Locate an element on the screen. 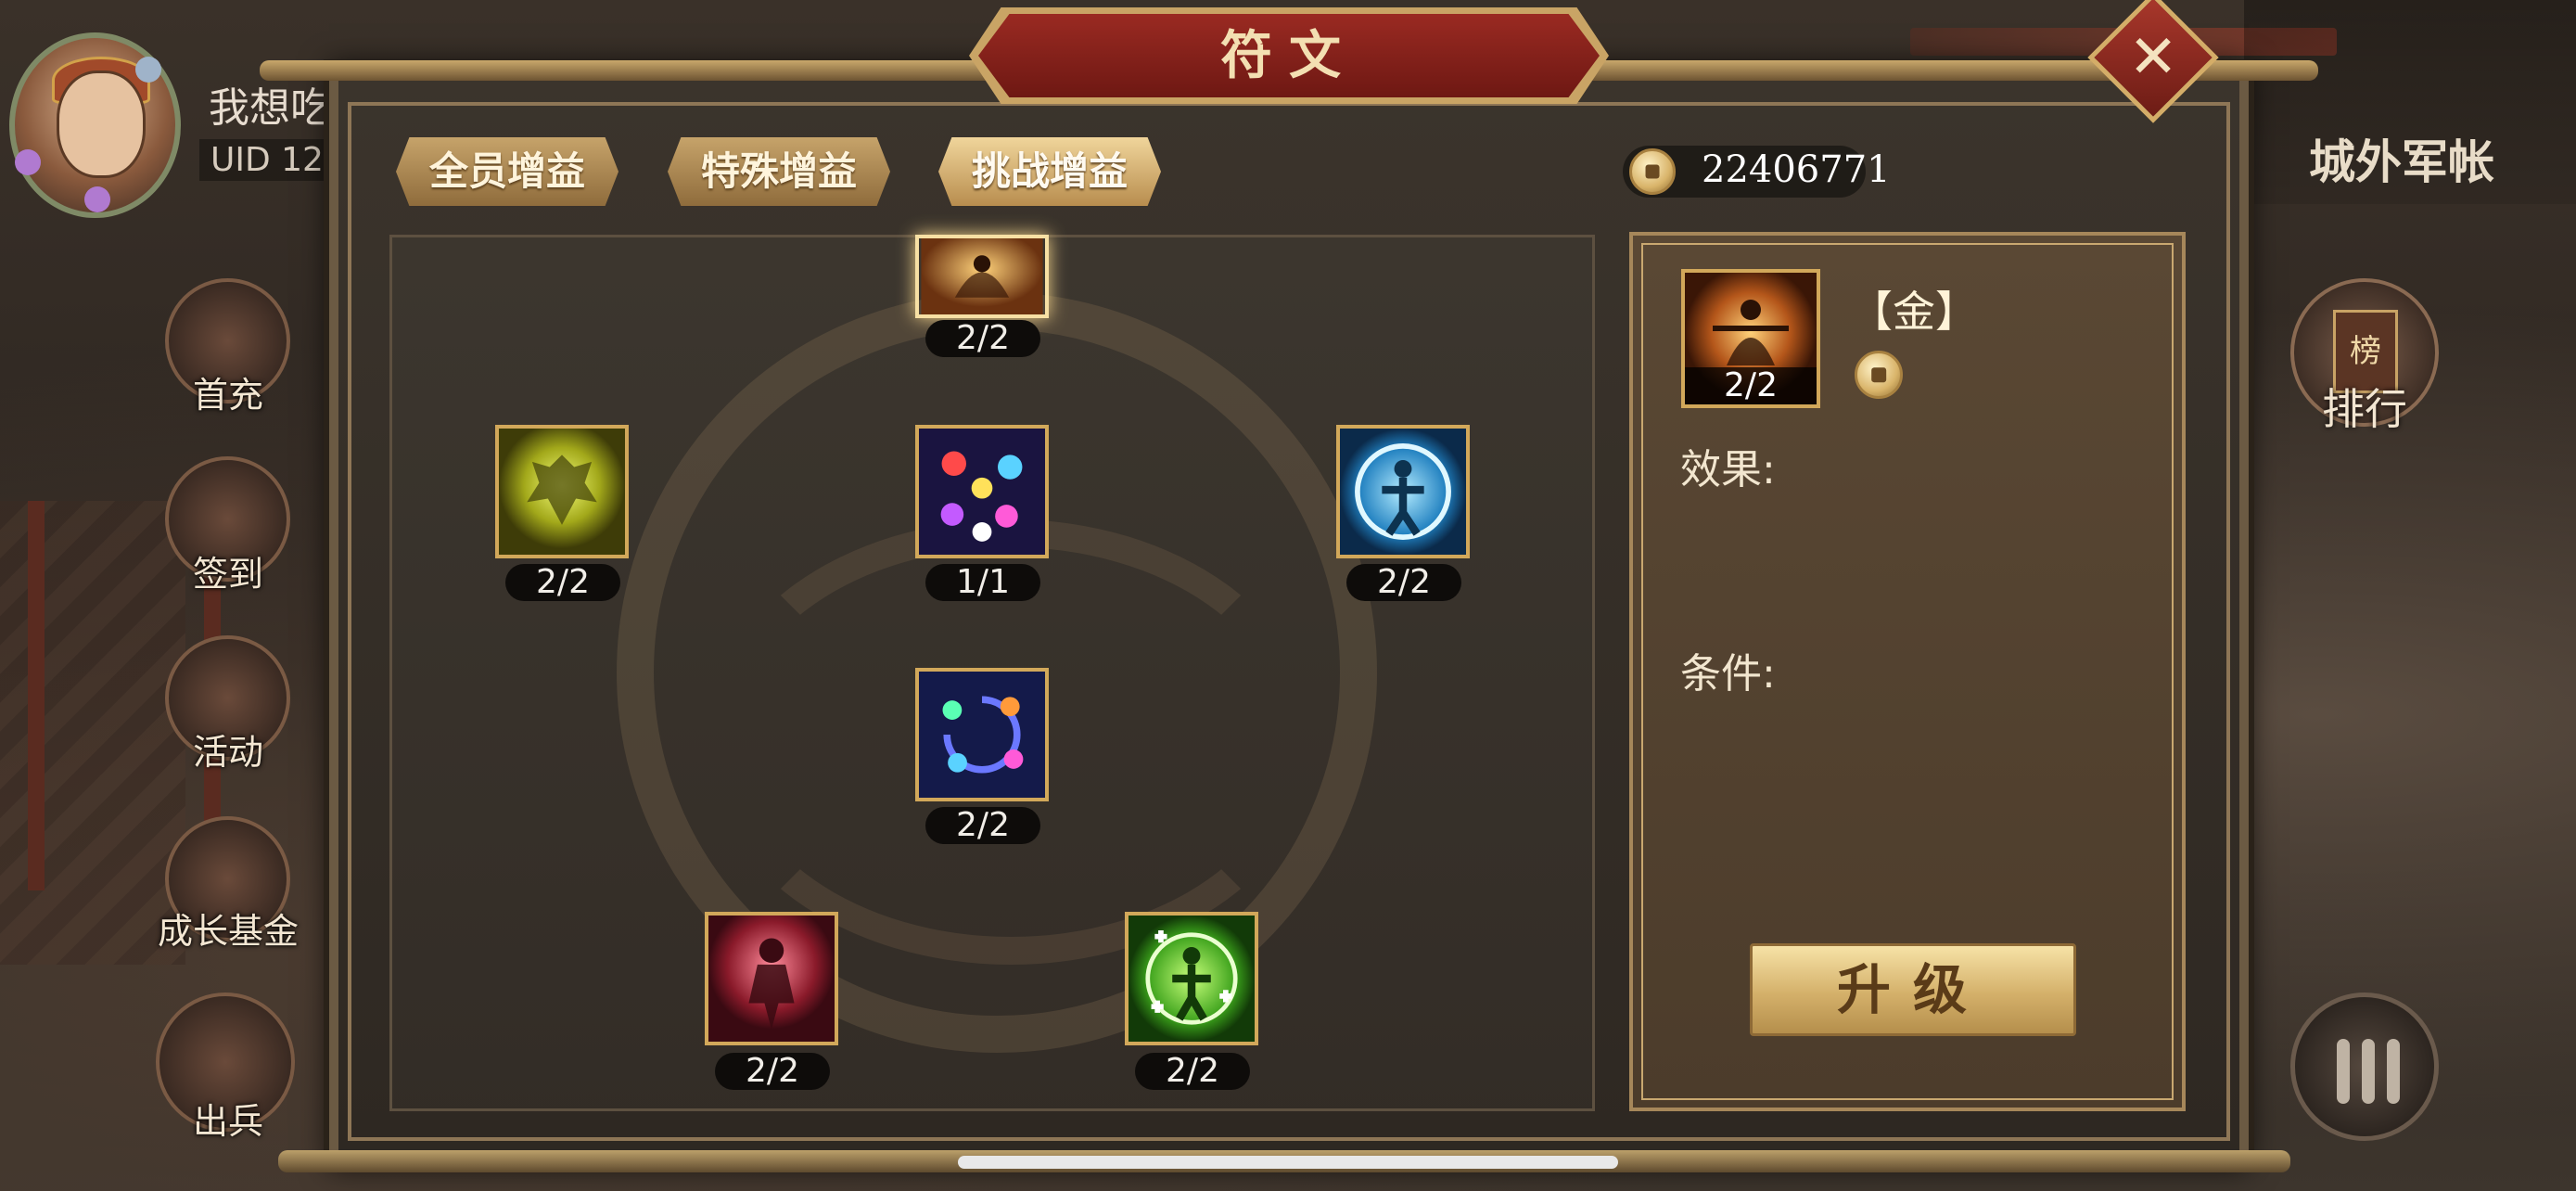 The image size is (2576, 1191). red-warrior-icon is located at coordinates (772, 979).